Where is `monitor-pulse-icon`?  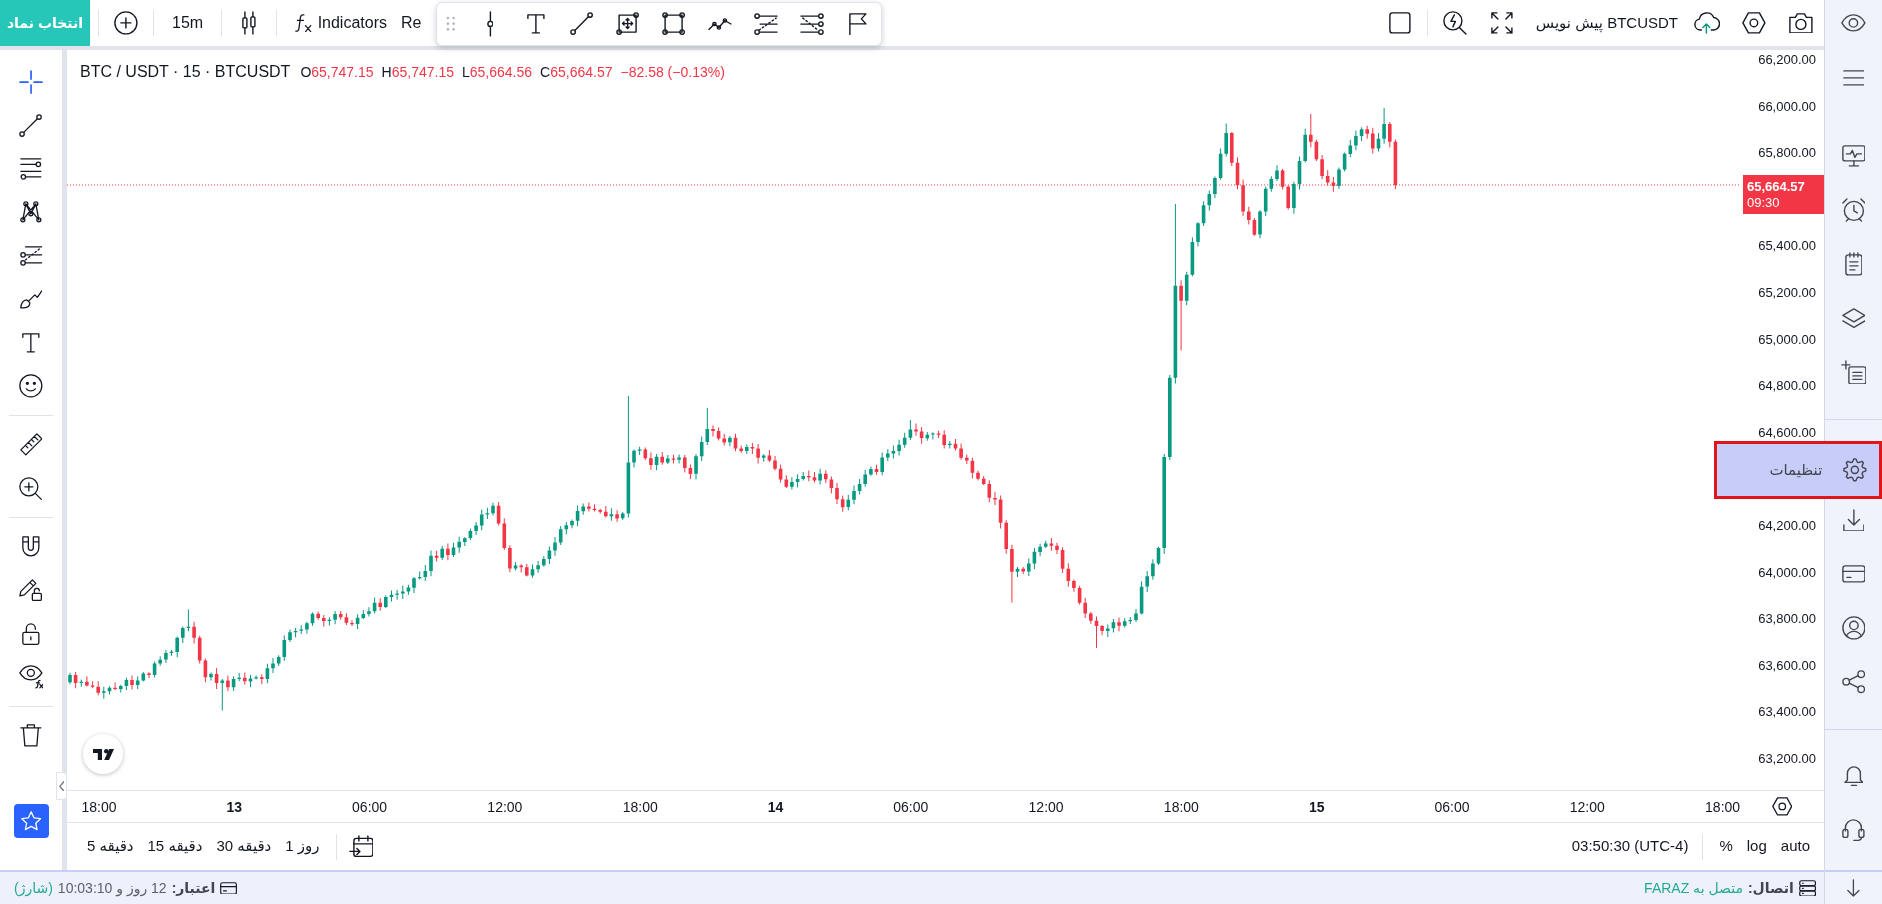
monitor-pulse-icon is located at coordinates (1853, 156).